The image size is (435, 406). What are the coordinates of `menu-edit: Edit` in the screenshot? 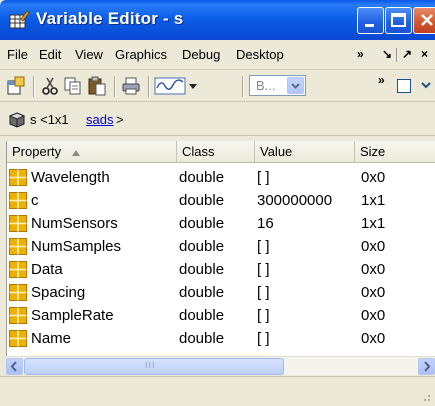 It's located at (50, 54).